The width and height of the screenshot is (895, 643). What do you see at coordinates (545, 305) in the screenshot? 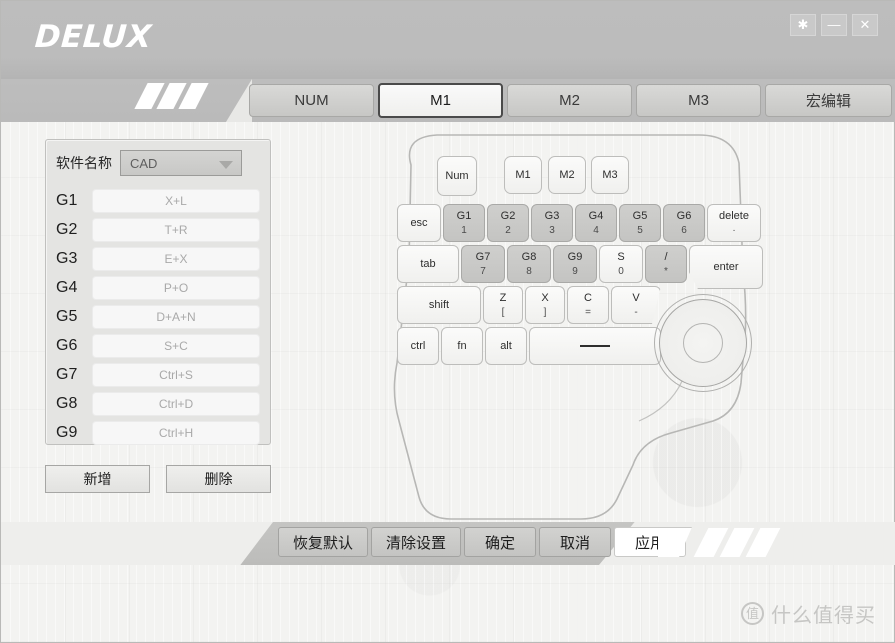
I see `device-key-x: X ]` at bounding box center [545, 305].